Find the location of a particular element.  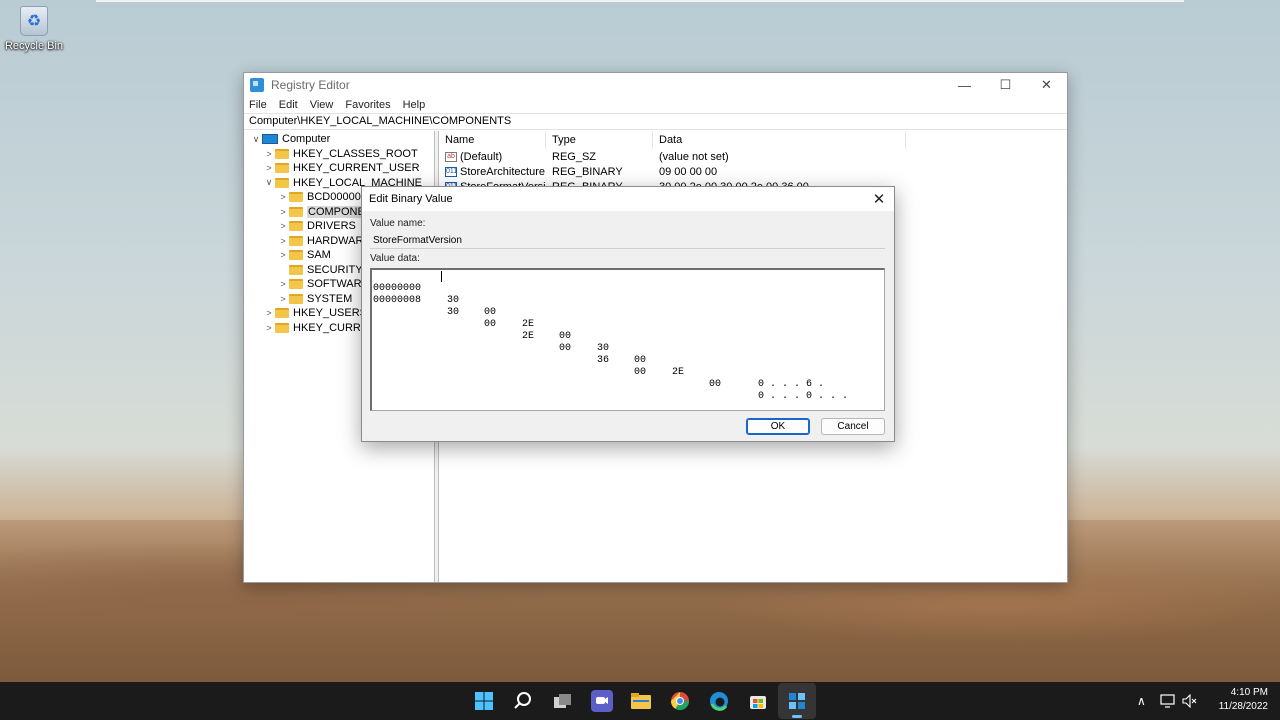

value-name-label: Value name: is located at coordinates (398, 223).